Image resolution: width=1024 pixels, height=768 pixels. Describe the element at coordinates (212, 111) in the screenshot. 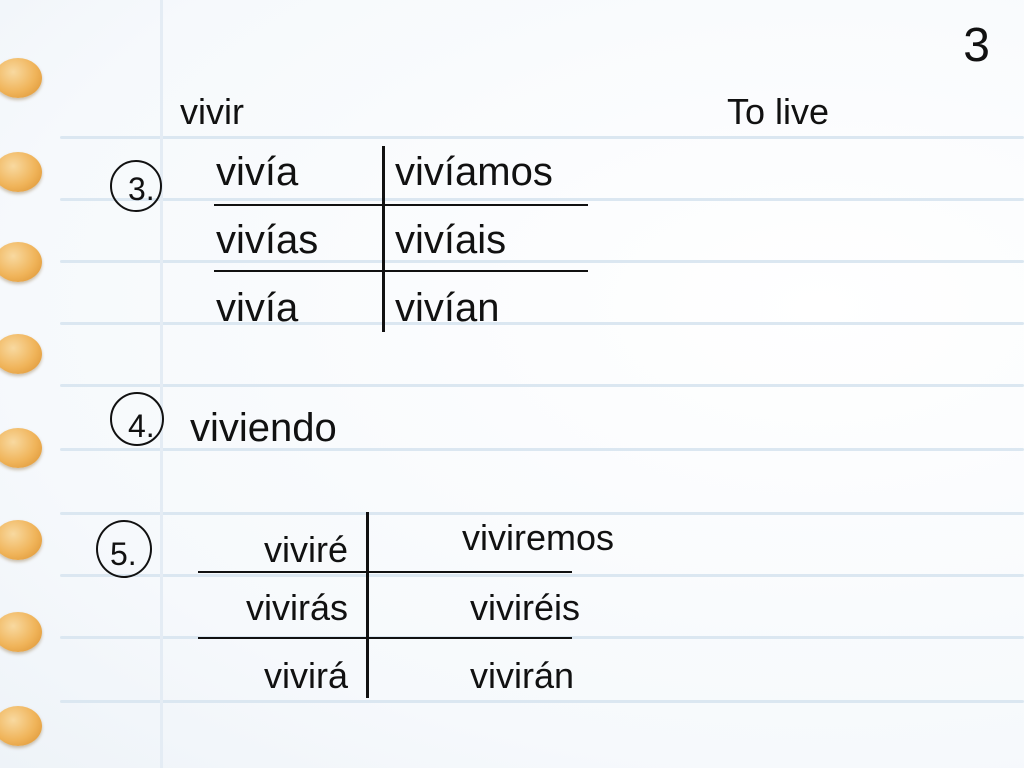

I see `verb-infinitive: vivir` at that location.